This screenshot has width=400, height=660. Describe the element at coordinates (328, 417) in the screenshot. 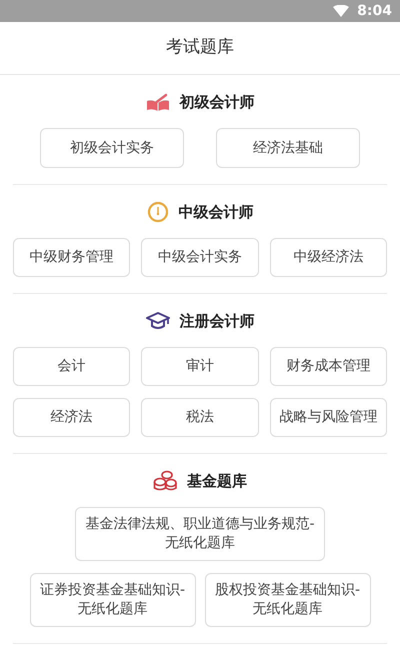

I see `subject-button: 战略与风险管理` at that location.